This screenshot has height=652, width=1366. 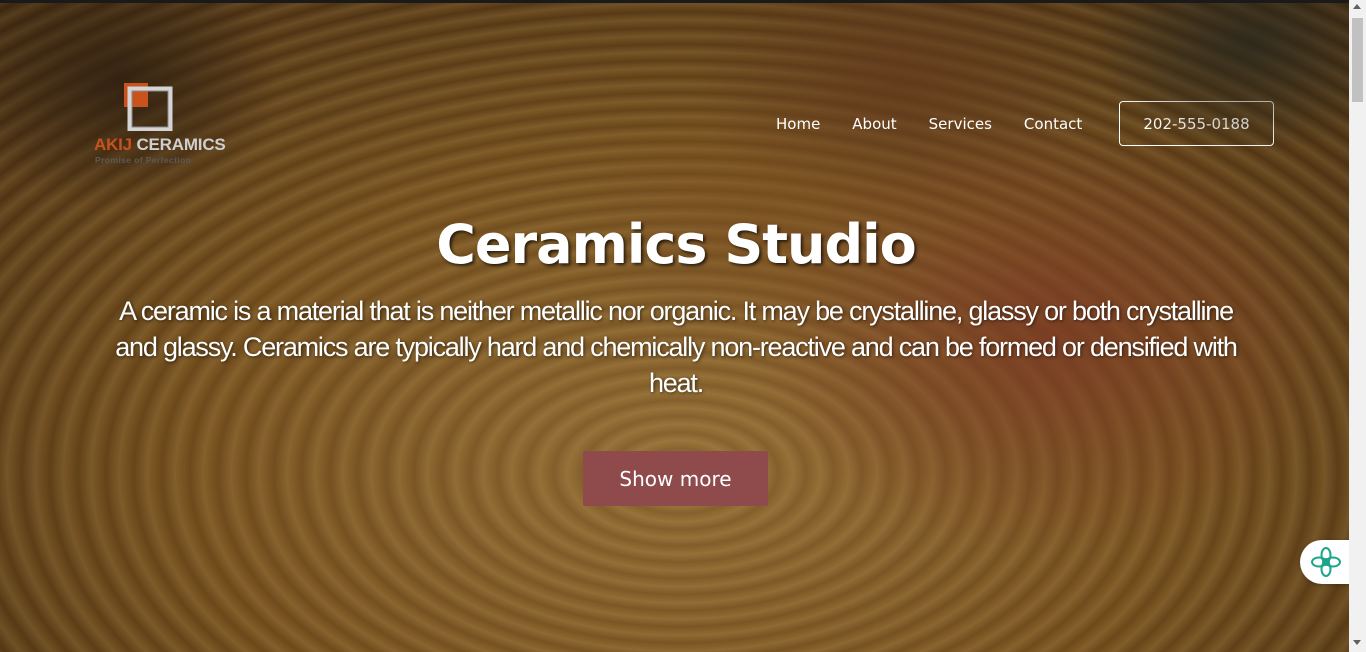 I want to click on nav-services-link: Services, so click(x=960, y=124).